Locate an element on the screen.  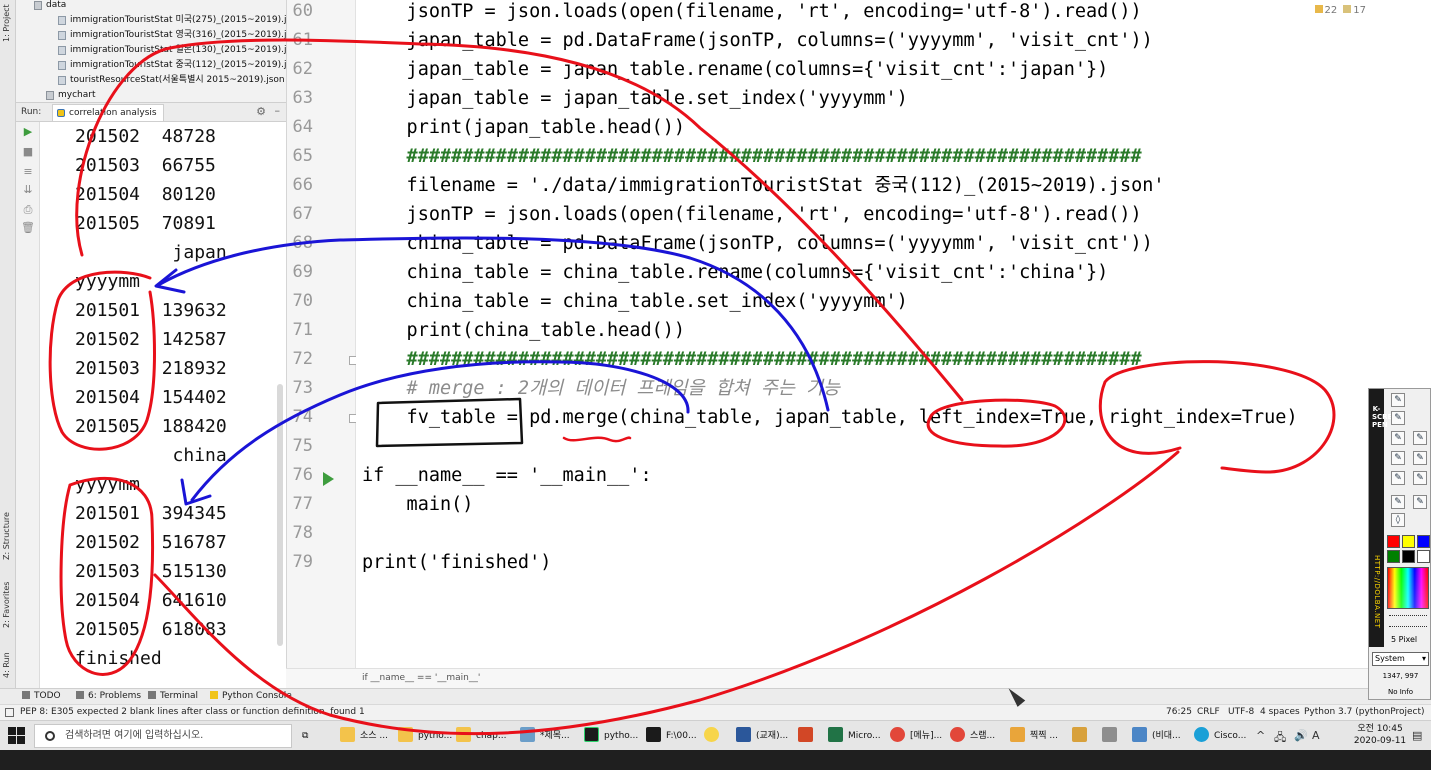
tab-terminal: Terminal is located at coordinates (173, 696).